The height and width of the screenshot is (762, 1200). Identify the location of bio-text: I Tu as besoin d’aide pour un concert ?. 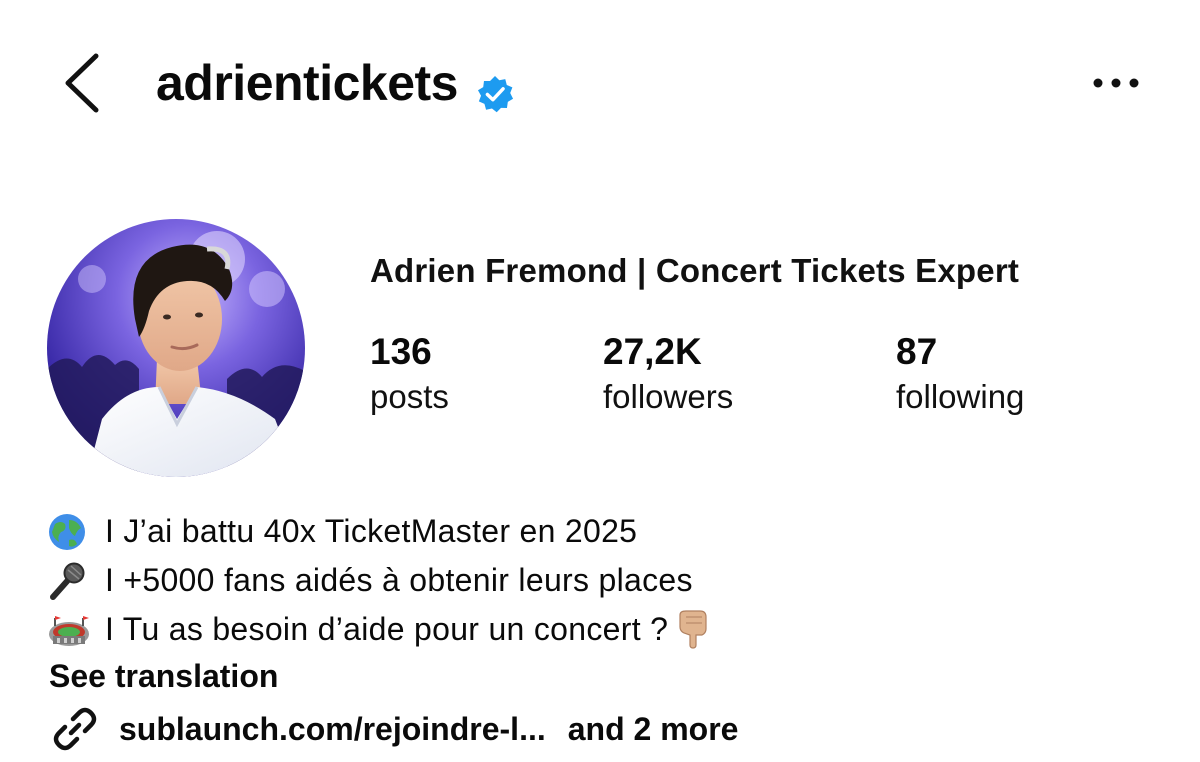
(387, 629).